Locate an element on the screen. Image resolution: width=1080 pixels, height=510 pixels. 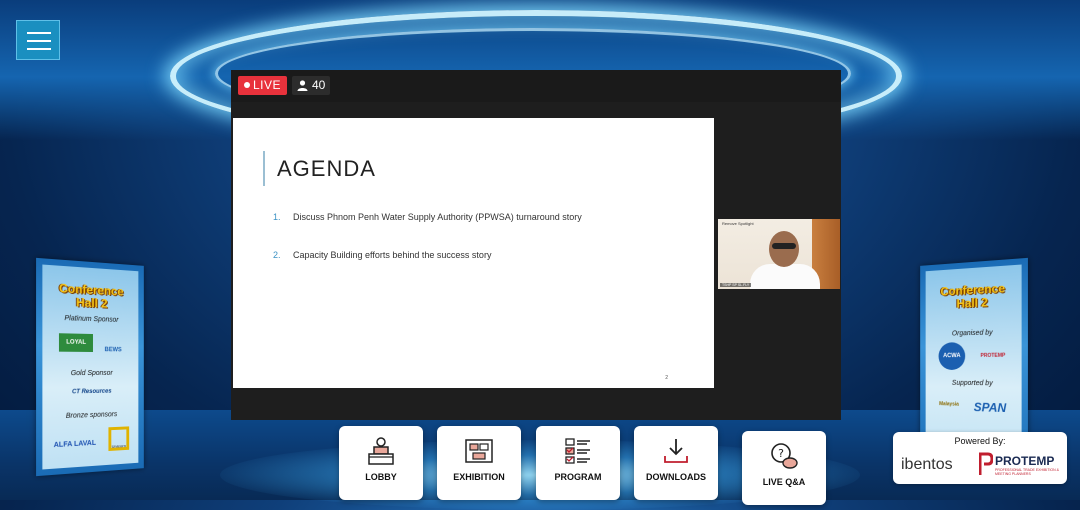
nav-label: LOBBY is located at coordinates (381, 477).